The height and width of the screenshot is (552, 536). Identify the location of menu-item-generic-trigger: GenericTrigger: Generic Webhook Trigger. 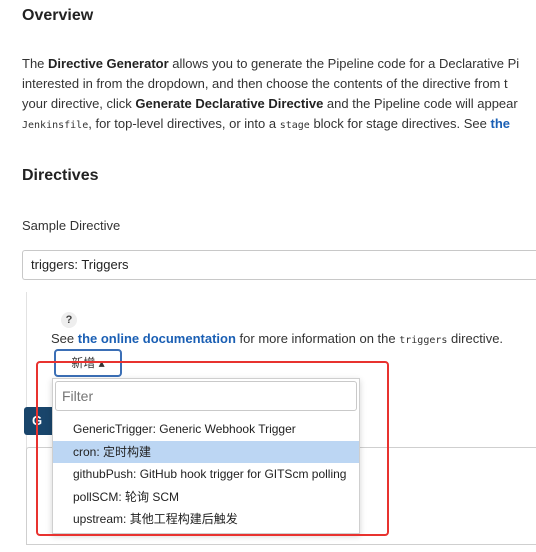
(206, 429).